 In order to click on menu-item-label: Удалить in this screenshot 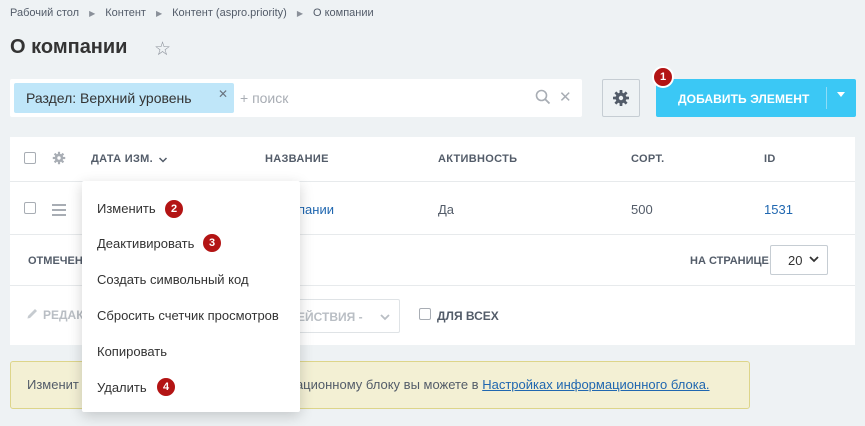, I will do `click(122, 387)`.